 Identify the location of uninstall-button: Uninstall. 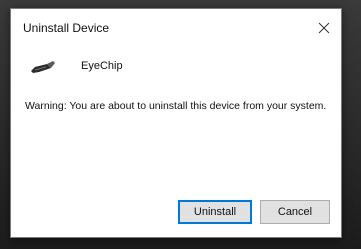
(215, 212).